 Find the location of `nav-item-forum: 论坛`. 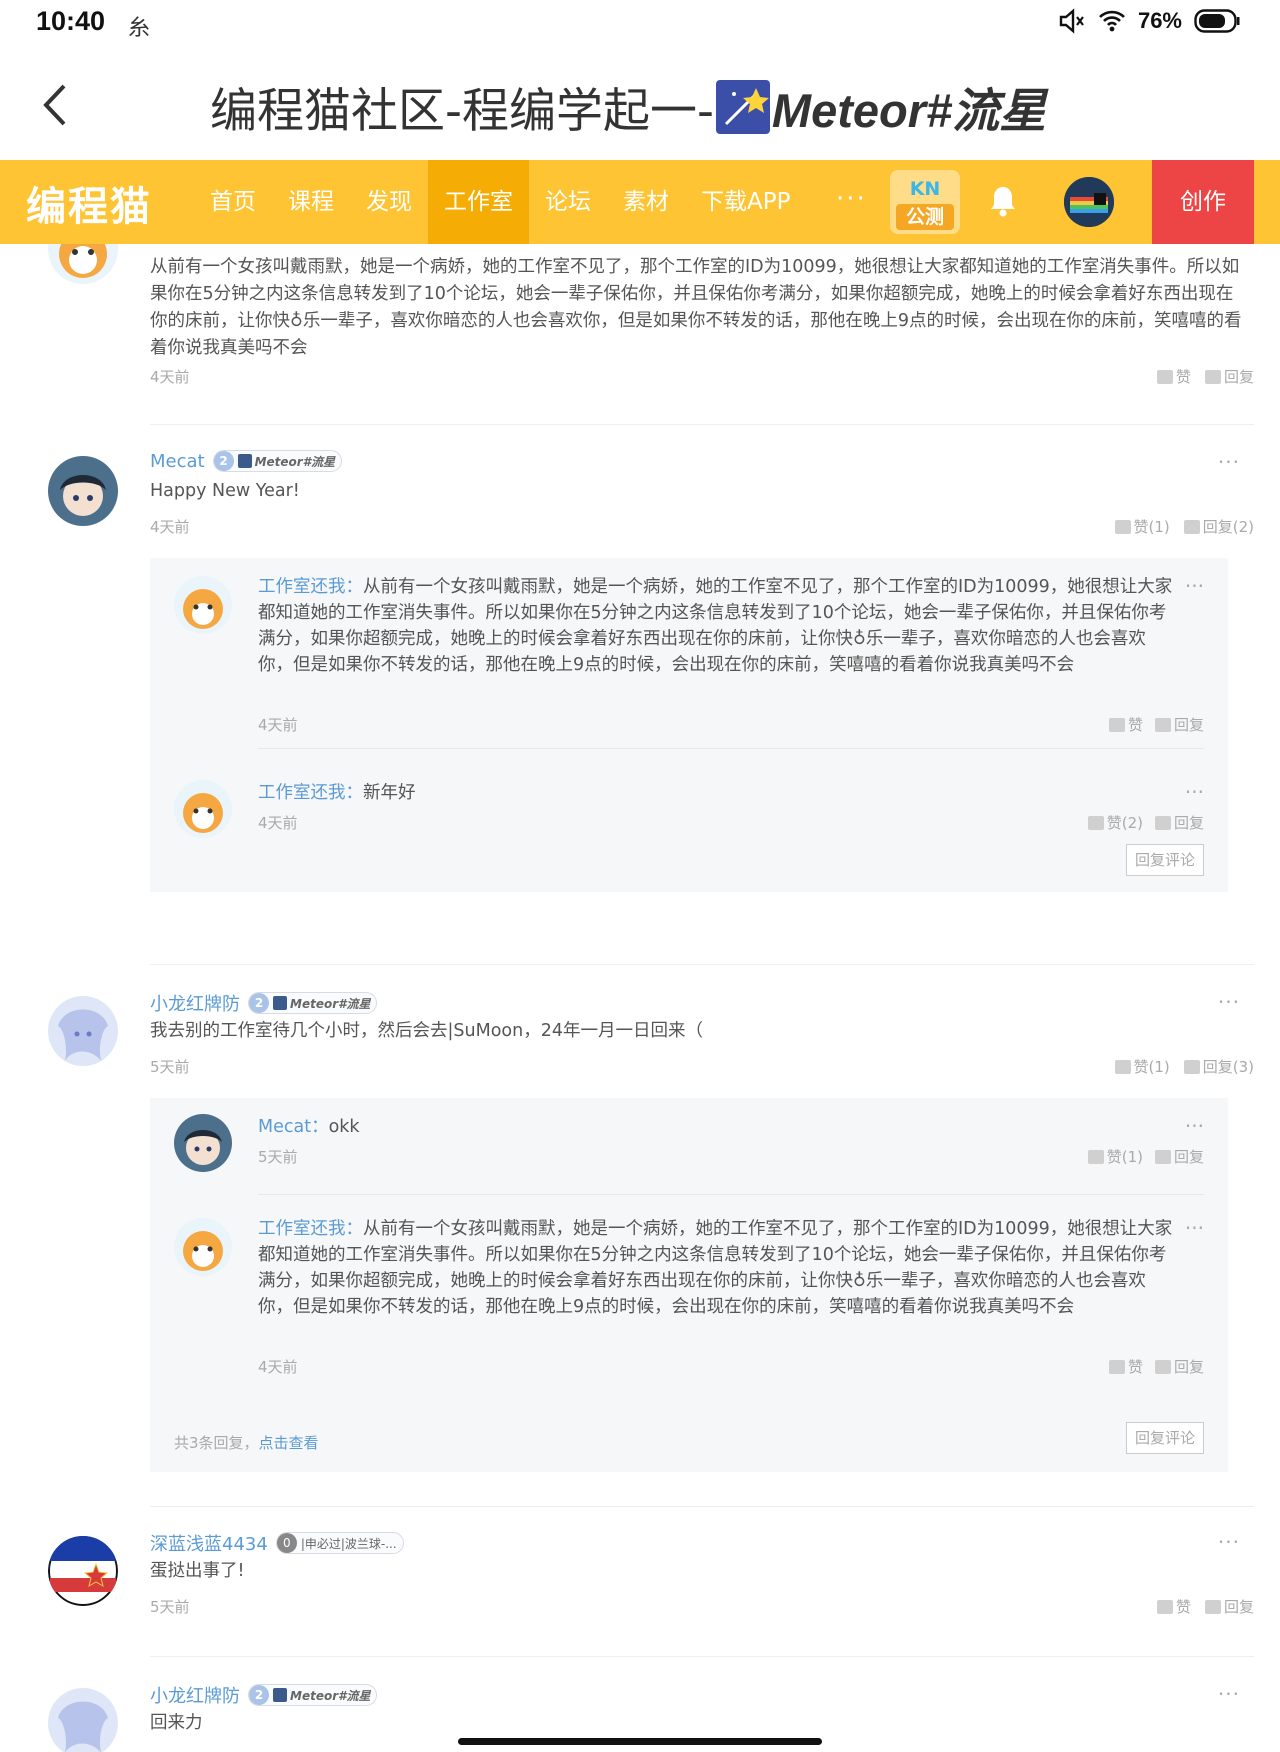

nav-item-forum: 论坛 is located at coordinates (568, 202).